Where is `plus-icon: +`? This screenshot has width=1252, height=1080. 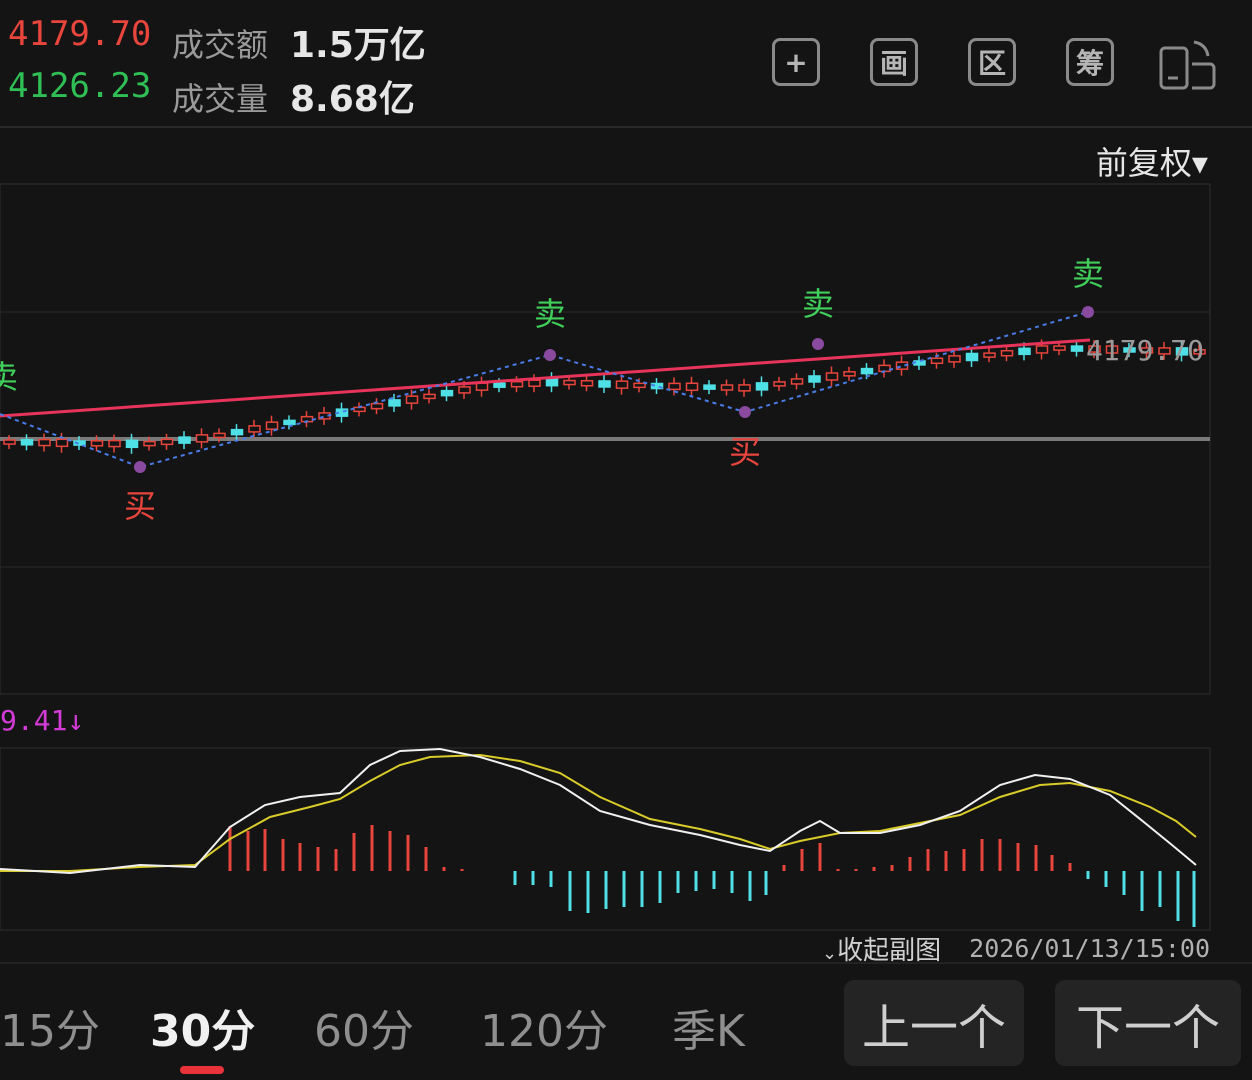
plus-icon: + is located at coordinates (796, 62).